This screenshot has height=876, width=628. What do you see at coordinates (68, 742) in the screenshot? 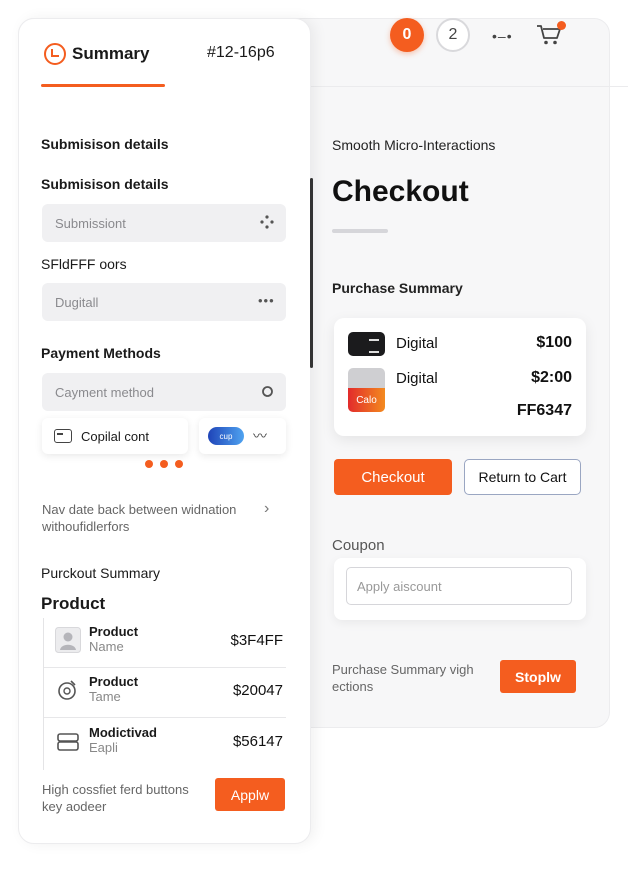
I see `box-icon` at bounding box center [68, 742].